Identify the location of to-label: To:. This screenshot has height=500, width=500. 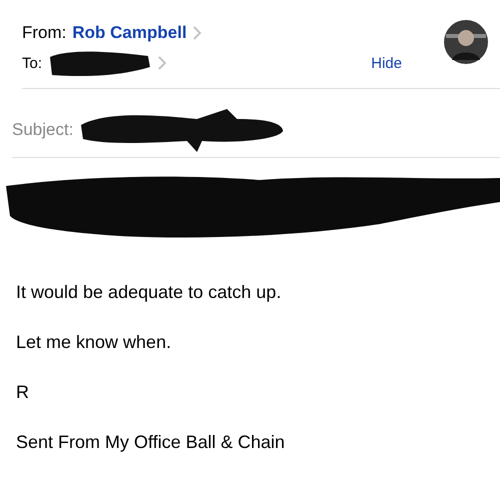
(32, 63).